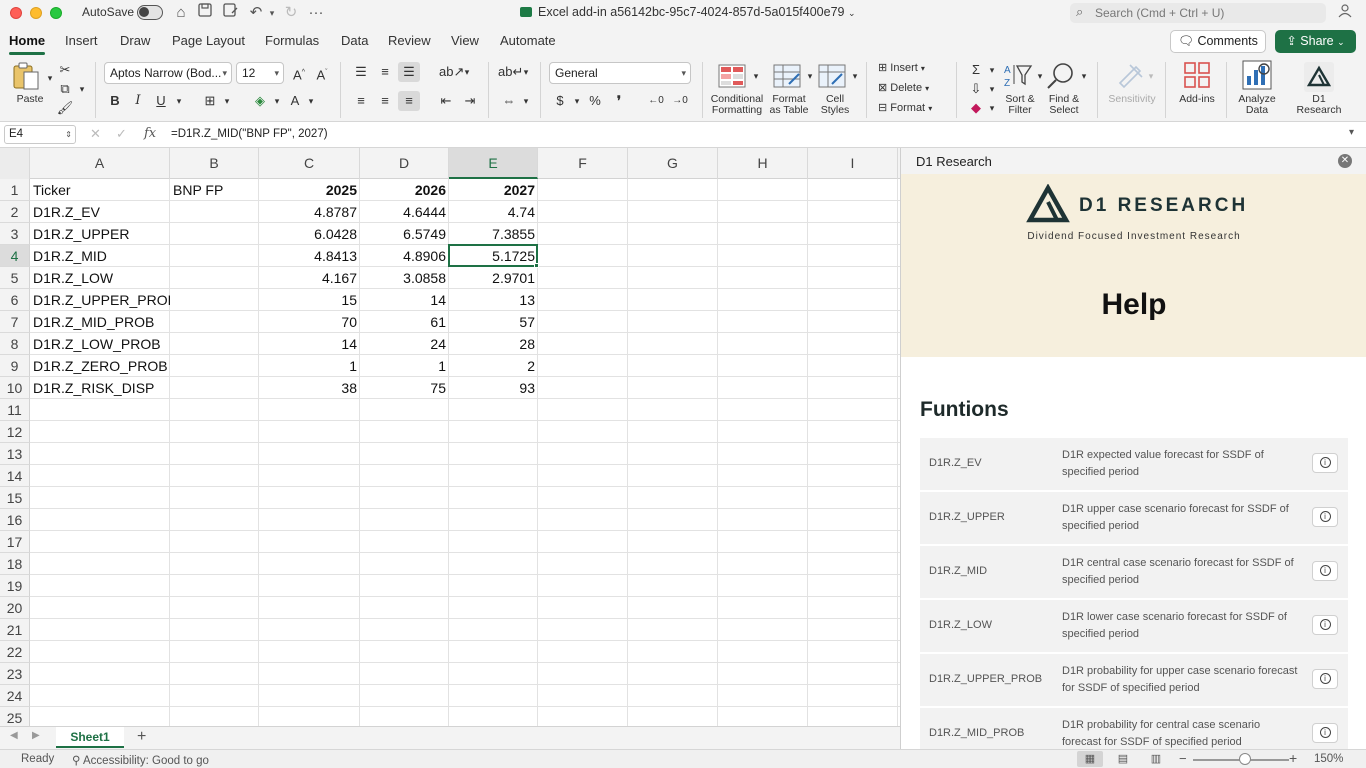 The width and height of the screenshot is (1366, 768). Describe the element at coordinates (27, 44) in the screenshot. I see `tab-home: Home` at that location.